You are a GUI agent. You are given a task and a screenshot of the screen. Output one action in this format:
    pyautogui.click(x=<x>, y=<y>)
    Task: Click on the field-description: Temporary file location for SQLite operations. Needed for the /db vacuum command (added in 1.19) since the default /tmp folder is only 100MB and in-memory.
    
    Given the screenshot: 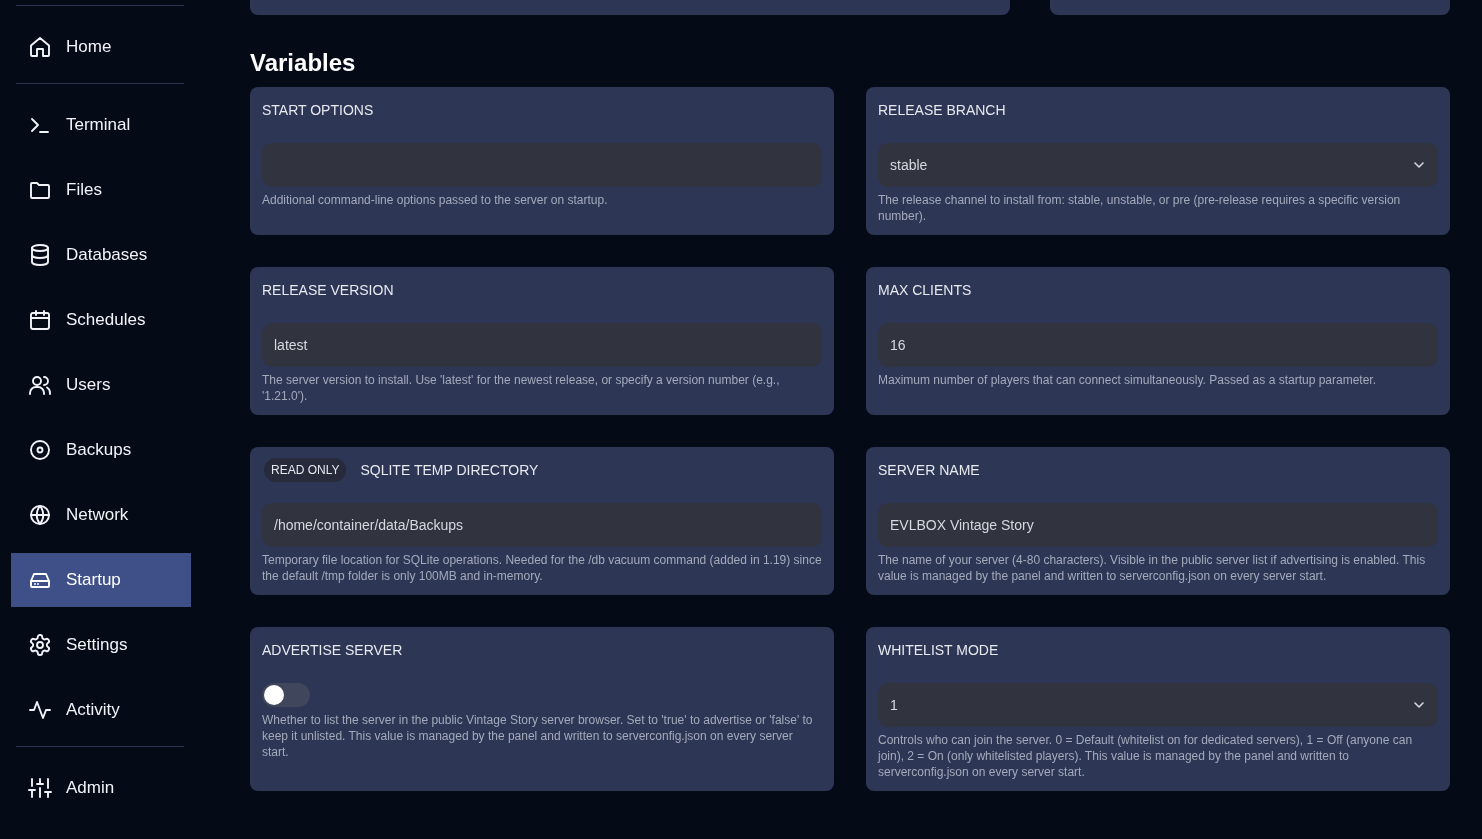 What is the action you would take?
    pyautogui.click(x=542, y=568)
    